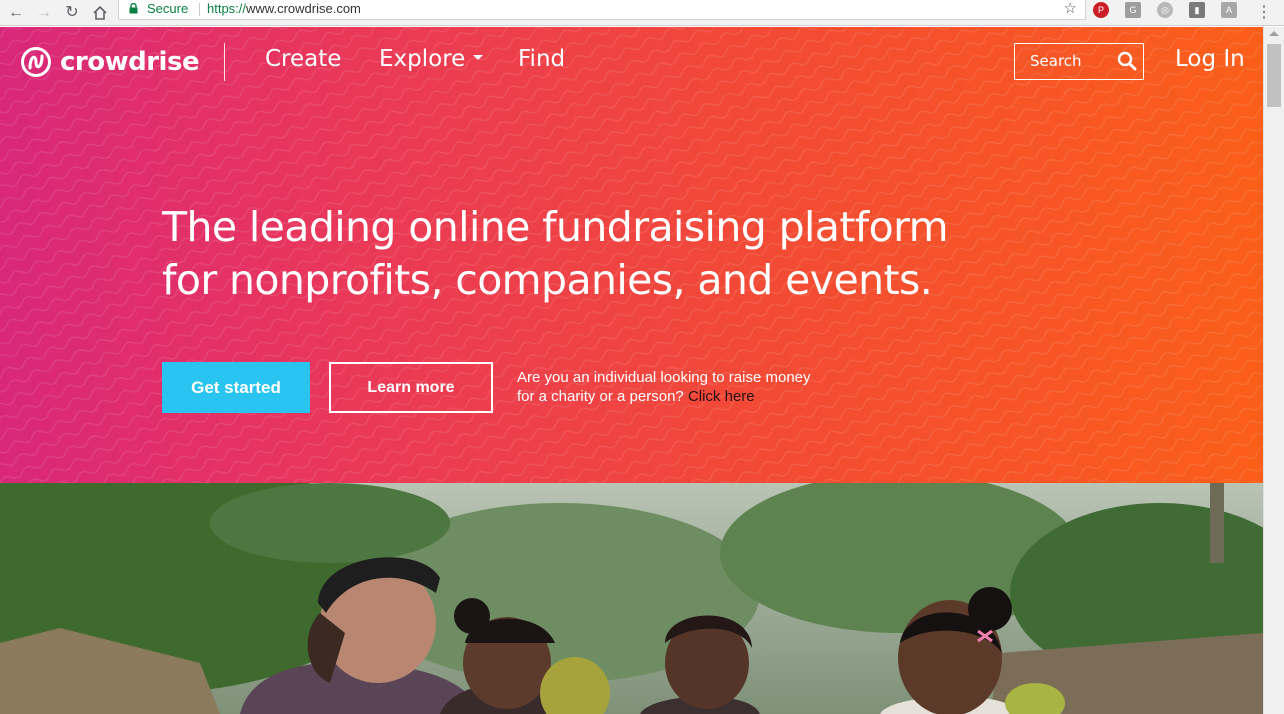  Describe the element at coordinates (303, 8) in the screenshot. I see `url-host: www.crowdrise.com` at that location.